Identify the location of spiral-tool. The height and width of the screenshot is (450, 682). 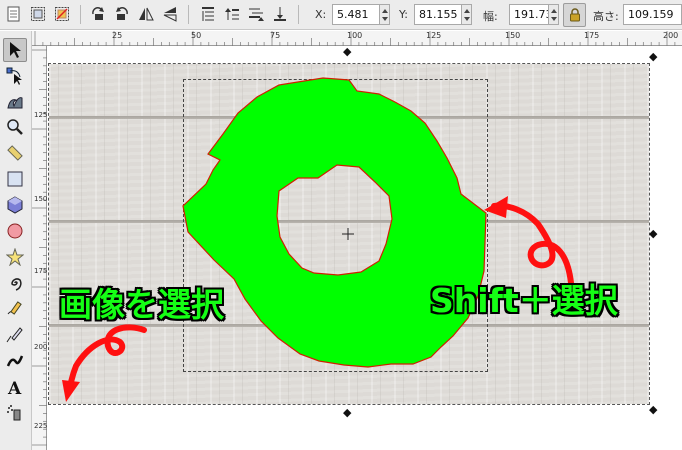
(15, 283).